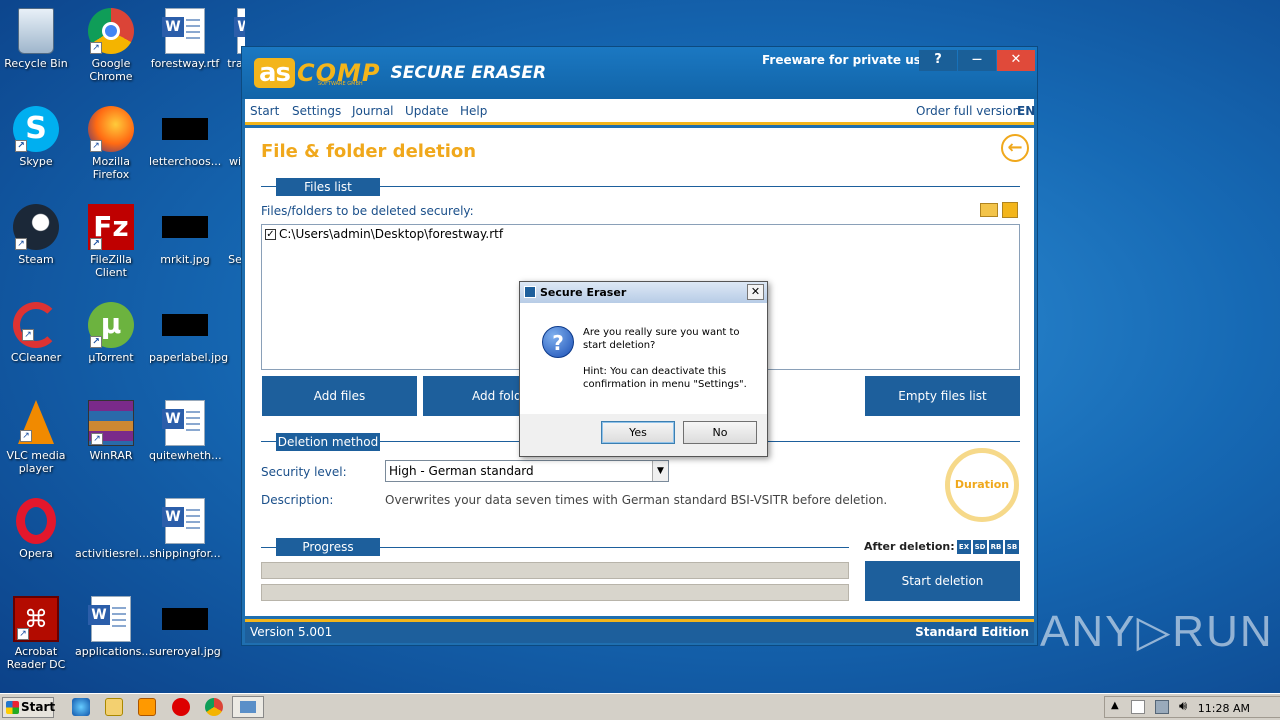 This screenshot has width=1280, height=720. Describe the element at coordinates (183, 521) in the screenshot. I see `word-document-icon: W` at that location.